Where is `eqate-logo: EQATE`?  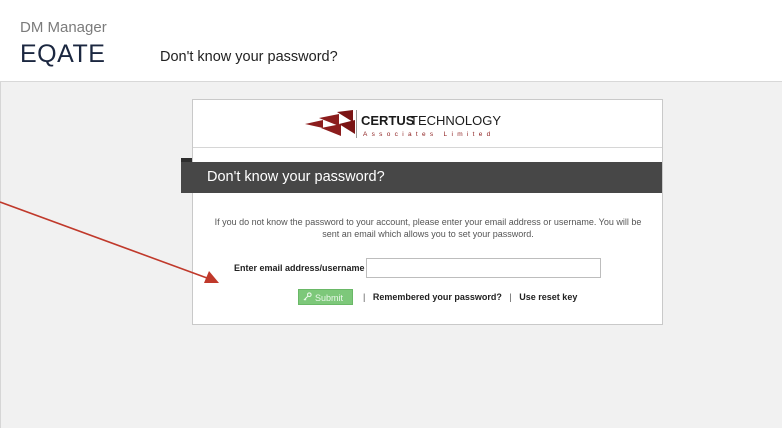 eqate-logo: EQATE is located at coordinates (63, 54).